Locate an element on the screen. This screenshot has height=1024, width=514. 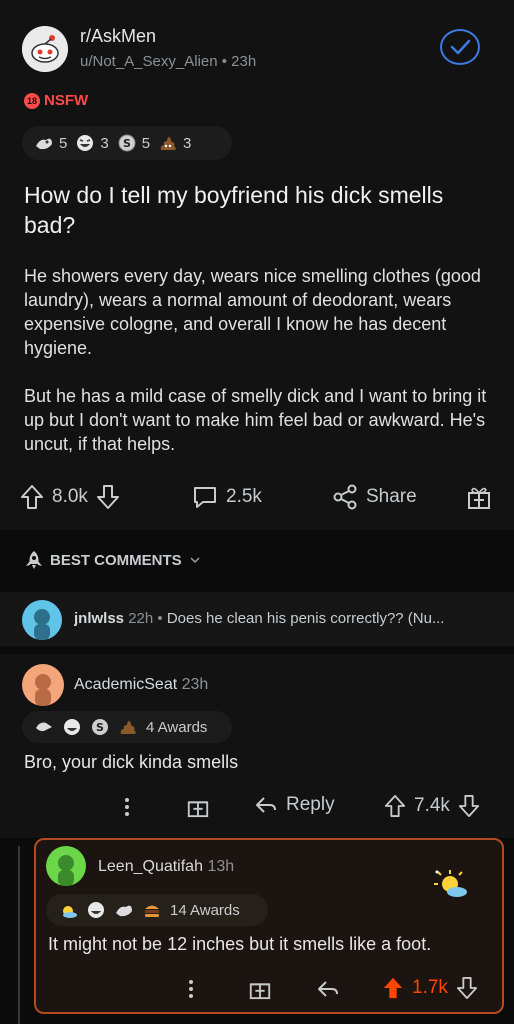
comment-sort-label: BEST COMMENTS is located at coordinates (116, 560).